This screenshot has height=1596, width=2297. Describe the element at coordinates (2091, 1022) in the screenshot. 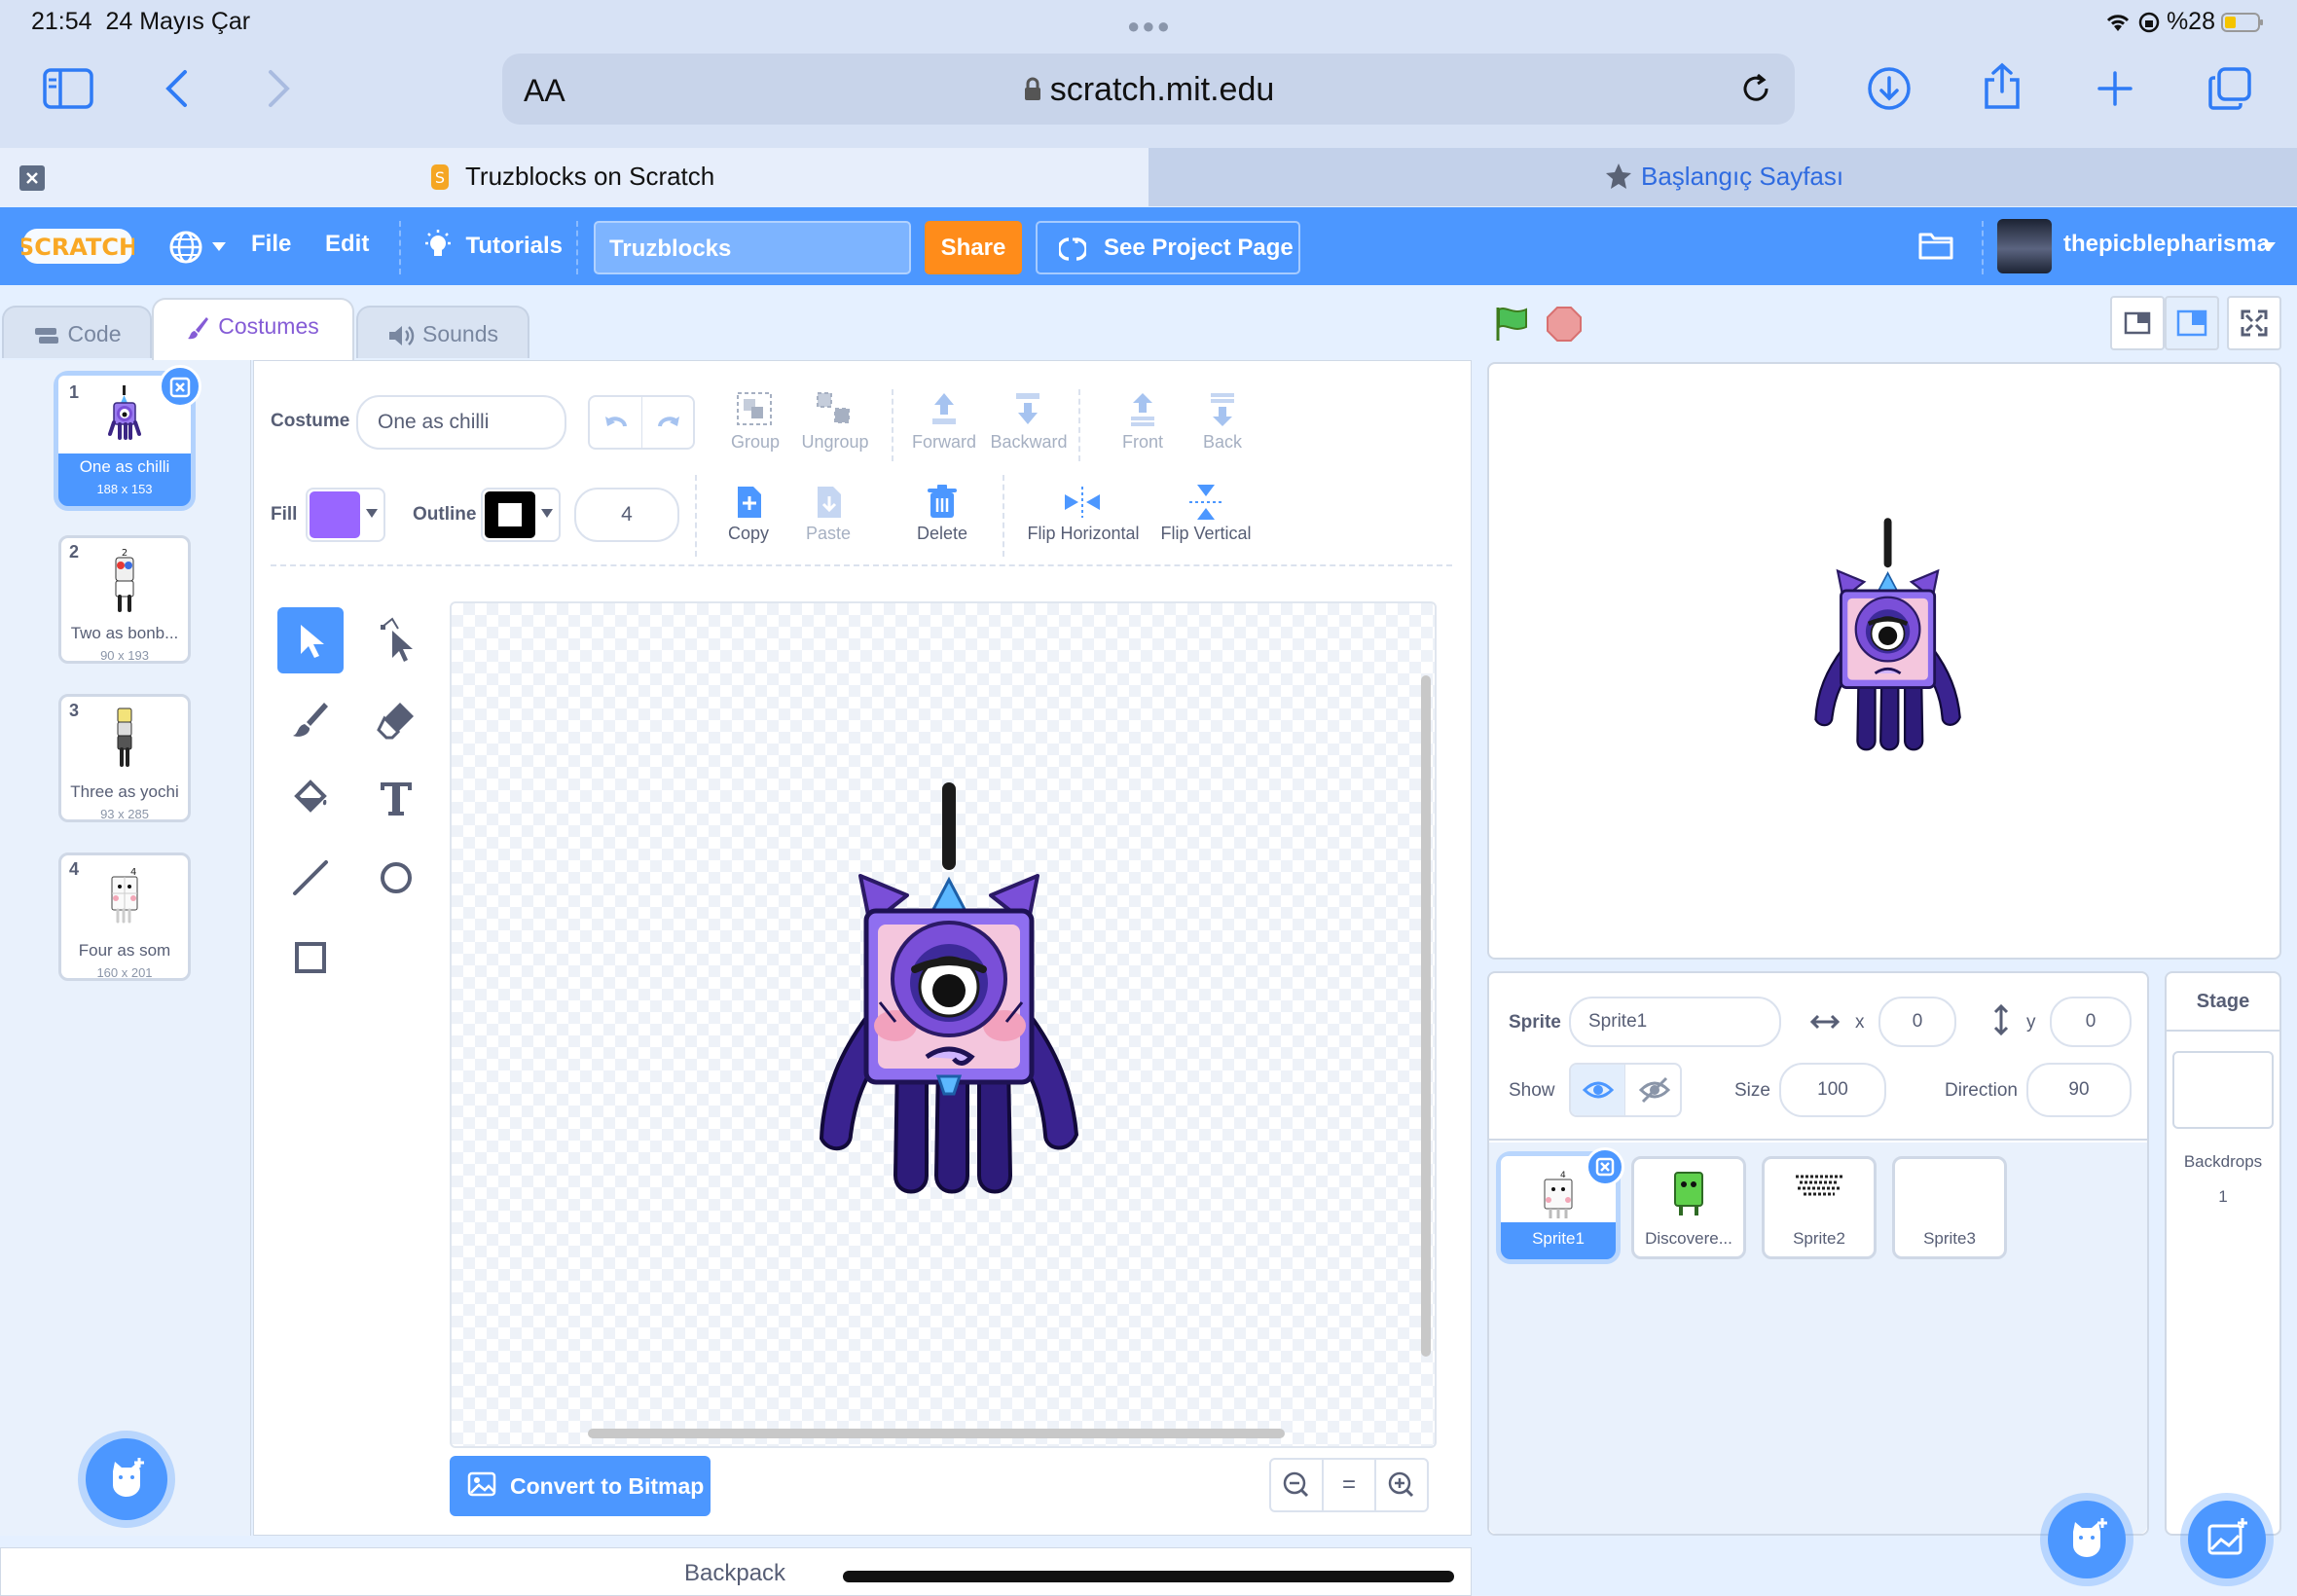

I see `y-input: 0` at that location.